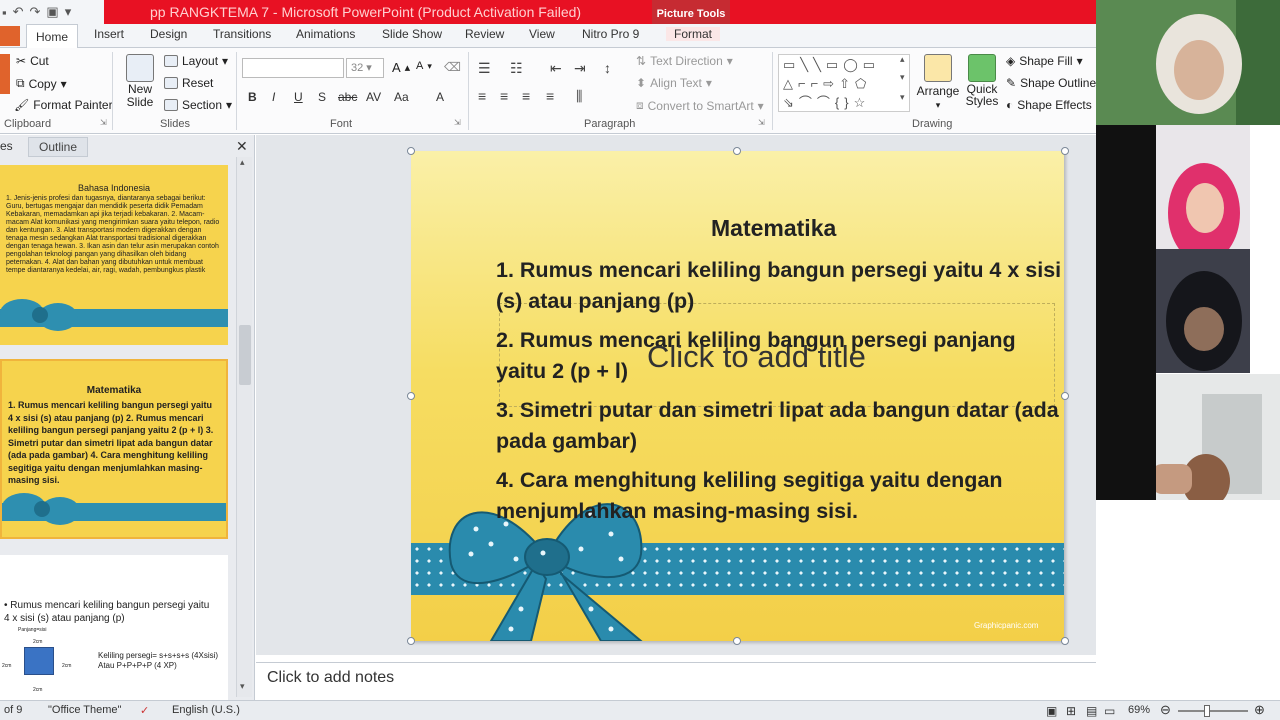 The height and width of the screenshot is (720, 1280). I want to click on theme-name: "Office Theme", so click(84, 710).